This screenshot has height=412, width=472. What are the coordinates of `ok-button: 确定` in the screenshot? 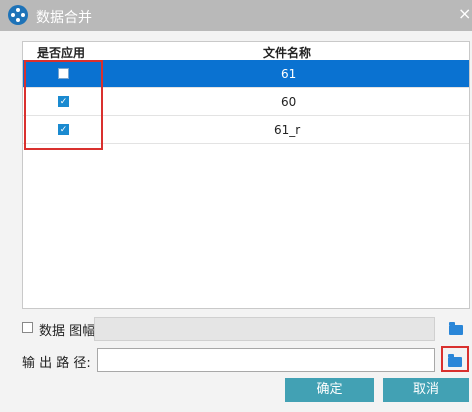 It's located at (329, 390).